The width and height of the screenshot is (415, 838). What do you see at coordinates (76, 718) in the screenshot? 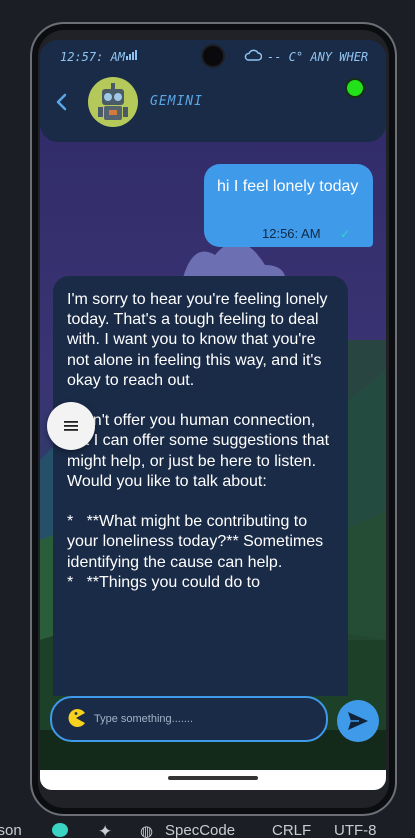
I see `pacman-icon` at bounding box center [76, 718].